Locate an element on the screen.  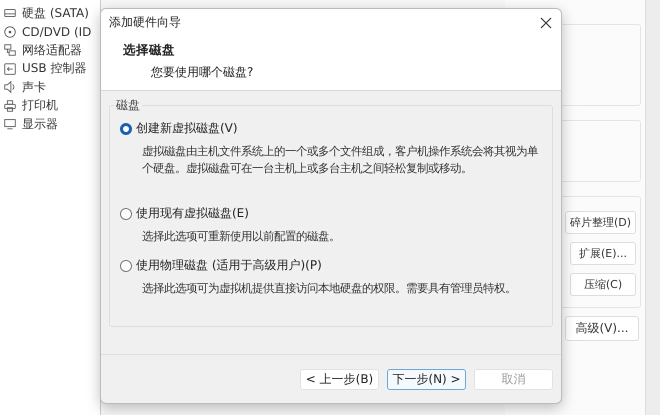
device-item: 声卡 is located at coordinates (50, 87).